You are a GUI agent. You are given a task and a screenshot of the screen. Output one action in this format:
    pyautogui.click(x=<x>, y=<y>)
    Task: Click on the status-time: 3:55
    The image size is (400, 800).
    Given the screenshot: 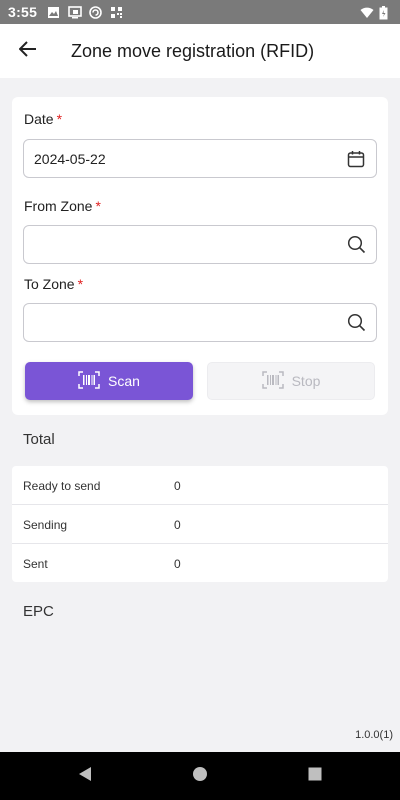 What is the action you would take?
    pyautogui.click(x=23, y=12)
    